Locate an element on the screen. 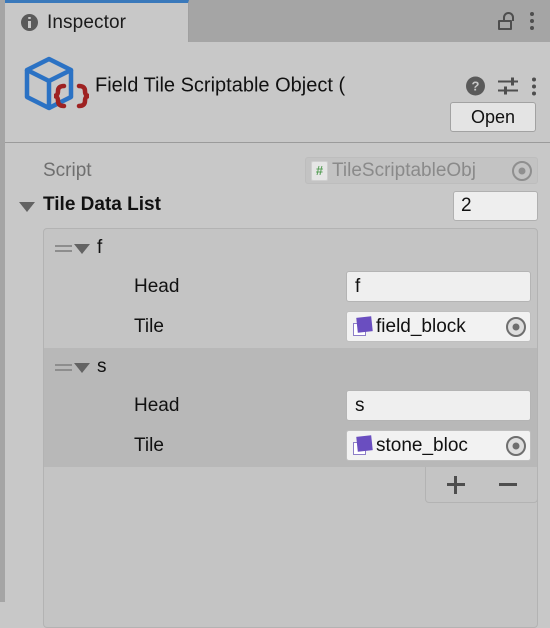  script-label: Script is located at coordinates (67, 170).